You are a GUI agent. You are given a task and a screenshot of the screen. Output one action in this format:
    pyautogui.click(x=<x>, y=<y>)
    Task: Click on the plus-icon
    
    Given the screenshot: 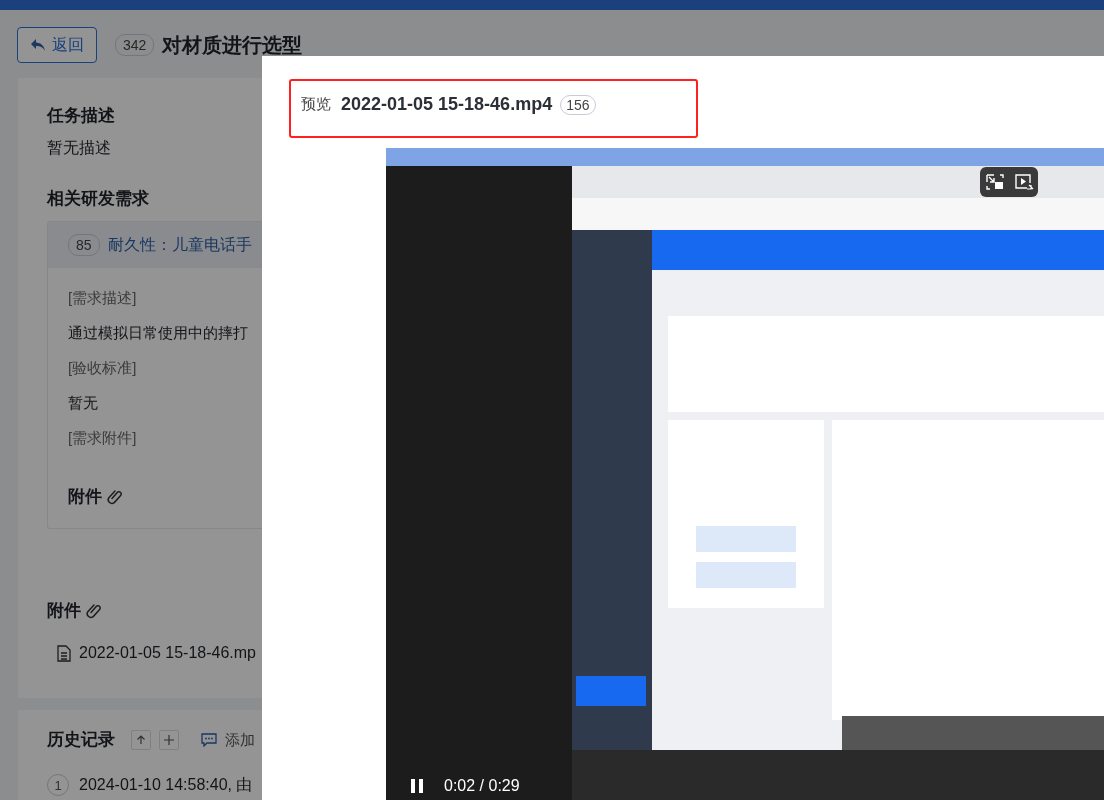 What is the action you would take?
    pyautogui.click(x=169, y=740)
    